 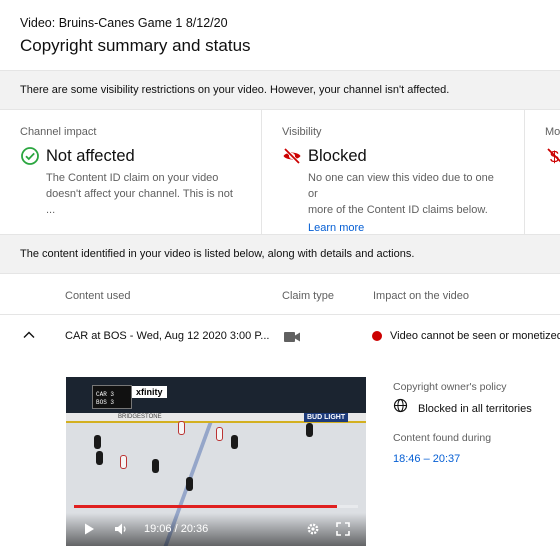 I want to click on table-divider, so click(x=280, y=314).